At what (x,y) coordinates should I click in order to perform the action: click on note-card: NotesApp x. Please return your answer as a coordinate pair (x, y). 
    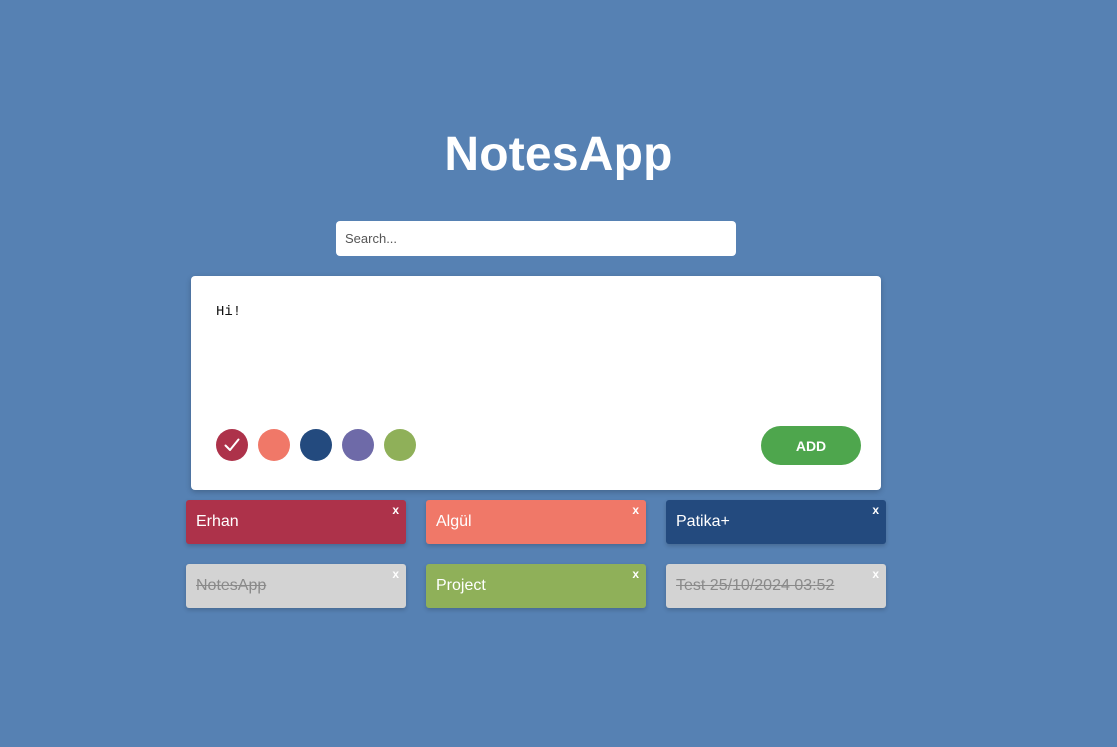
    Looking at the image, I should click on (296, 586).